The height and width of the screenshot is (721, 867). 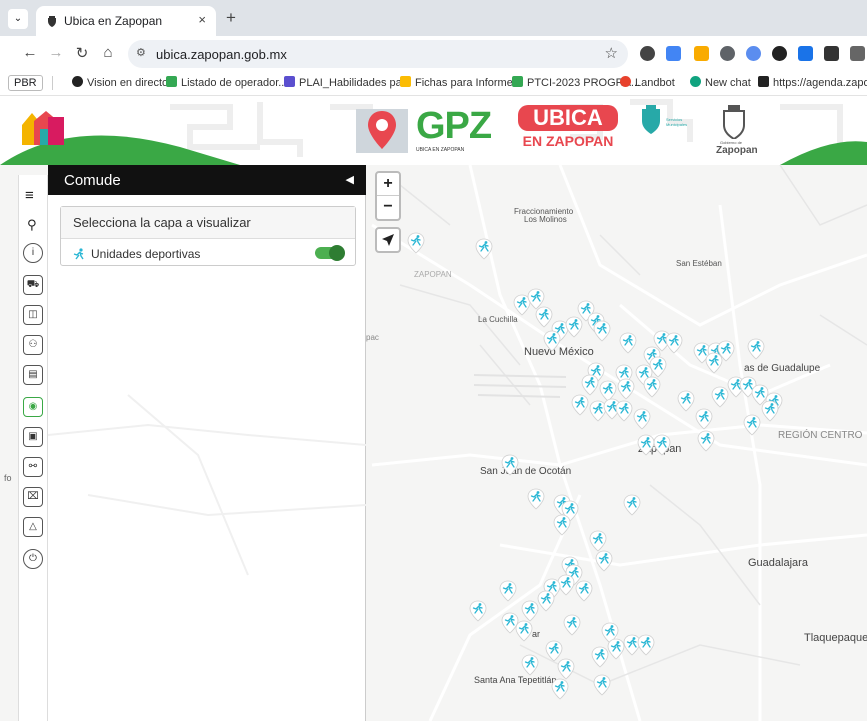 I want to click on extension-flag-icon, so click(x=805, y=53).